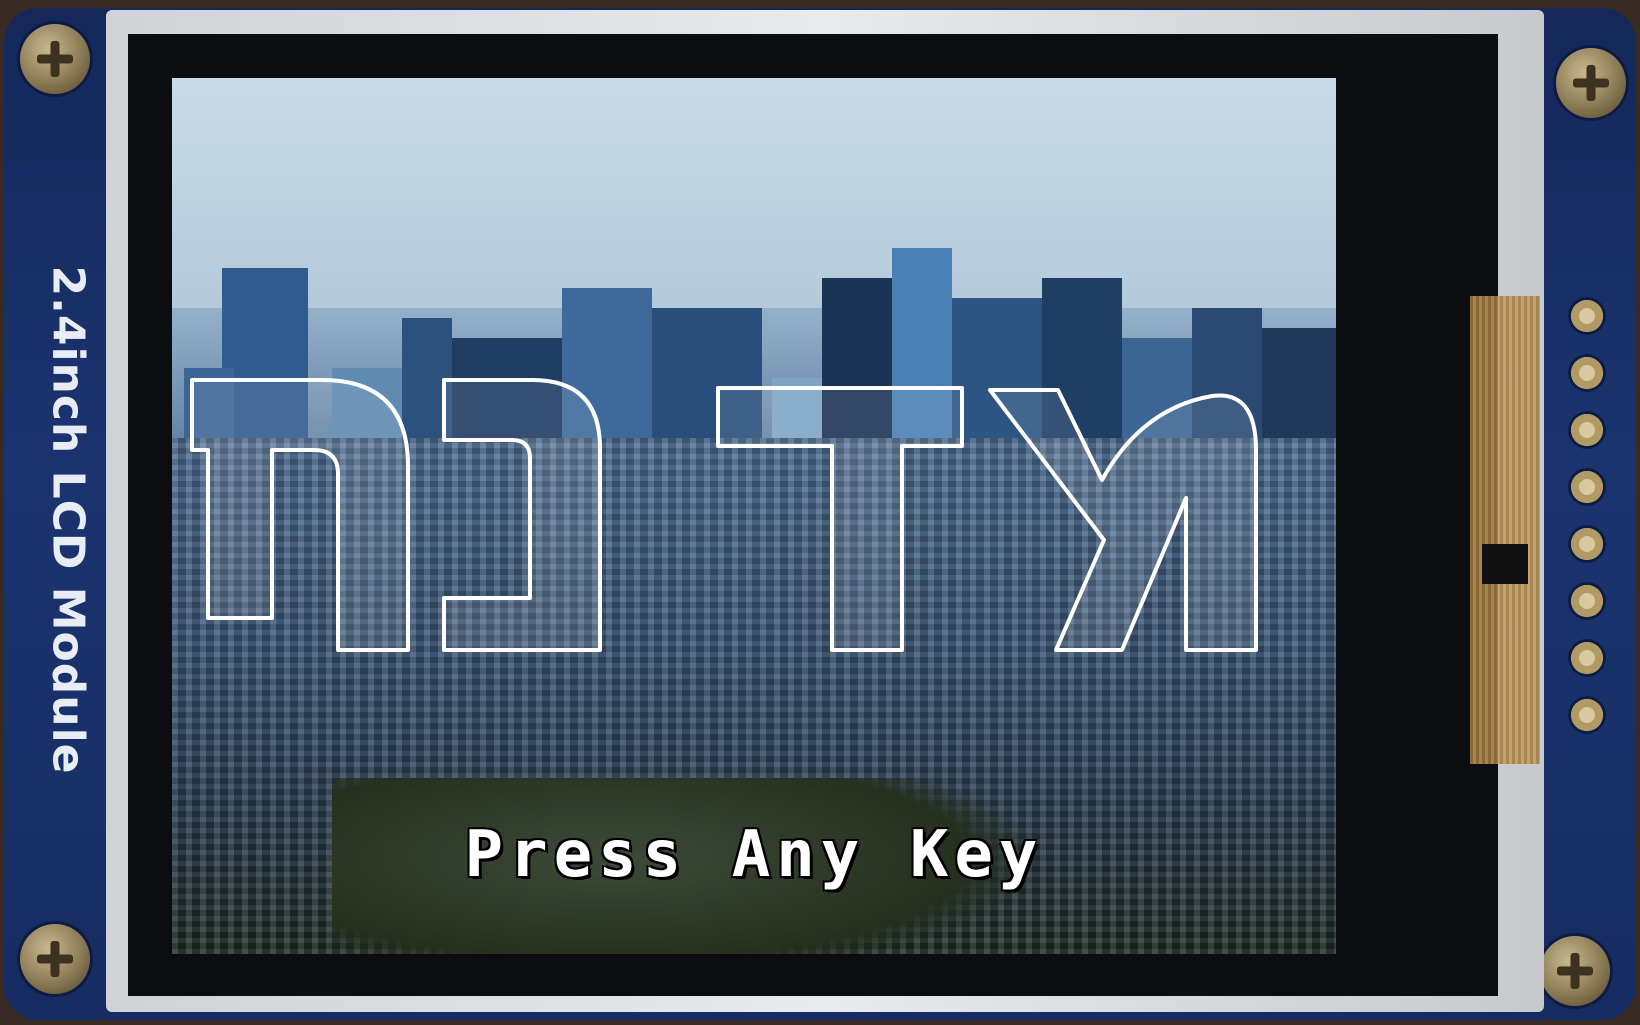  What do you see at coordinates (1505, 530) in the screenshot?
I see `flex-cable` at bounding box center [1505, 530].